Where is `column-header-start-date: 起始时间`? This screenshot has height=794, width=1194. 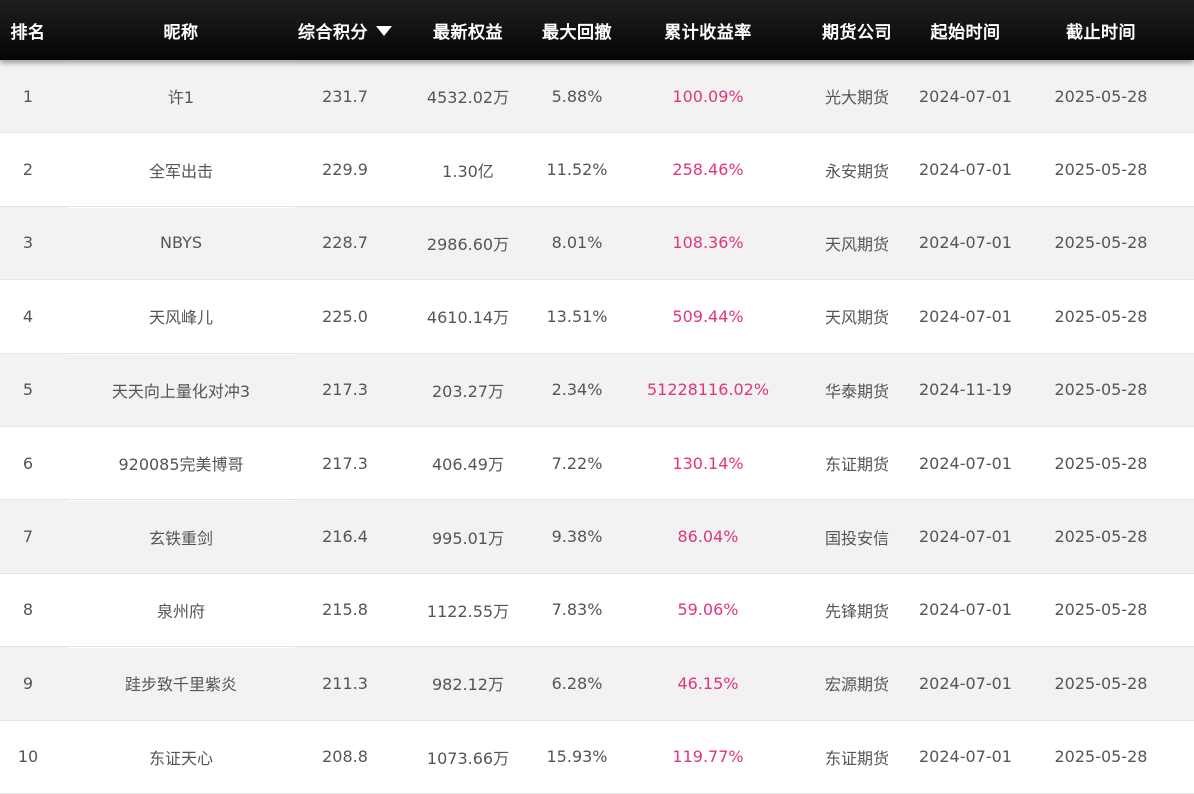
column-header-start-date: 起始时间 is located at coordinates (965, 30).